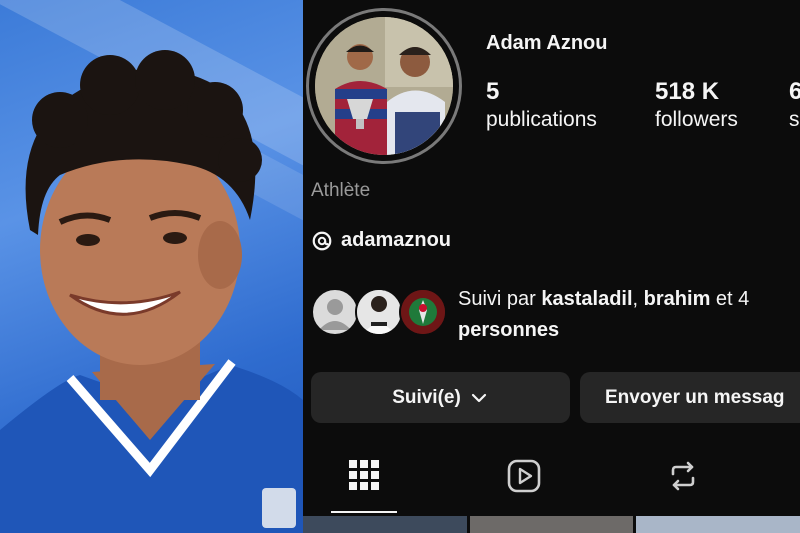 The width and height of the screenshot is (800, 533). What do you see at coordinates (794, 119) in the screenshot?
I see `stat-following-label: s` at bounding box center [794, 119].